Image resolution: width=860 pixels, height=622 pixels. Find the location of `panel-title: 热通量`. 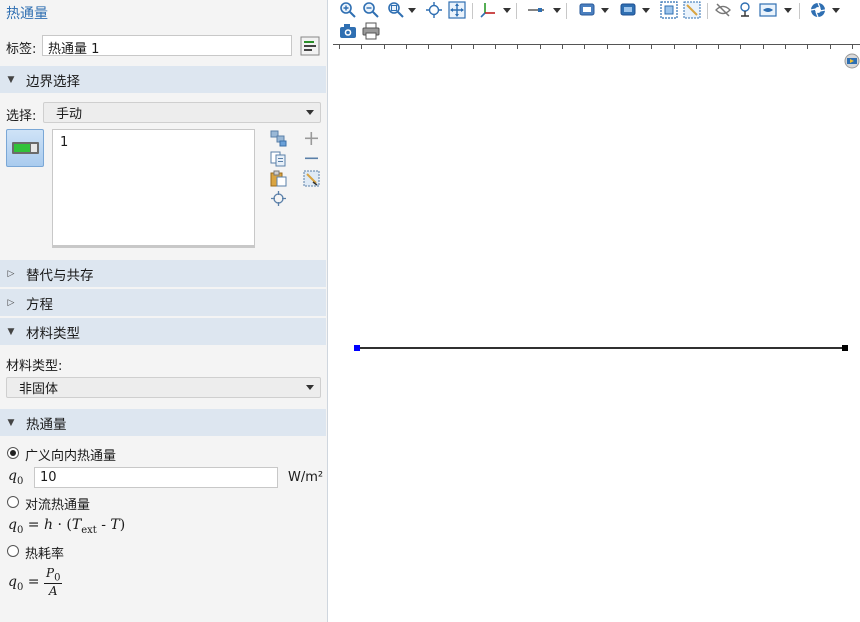

panel-title: 热通量 is located at coordinates (27, 14).